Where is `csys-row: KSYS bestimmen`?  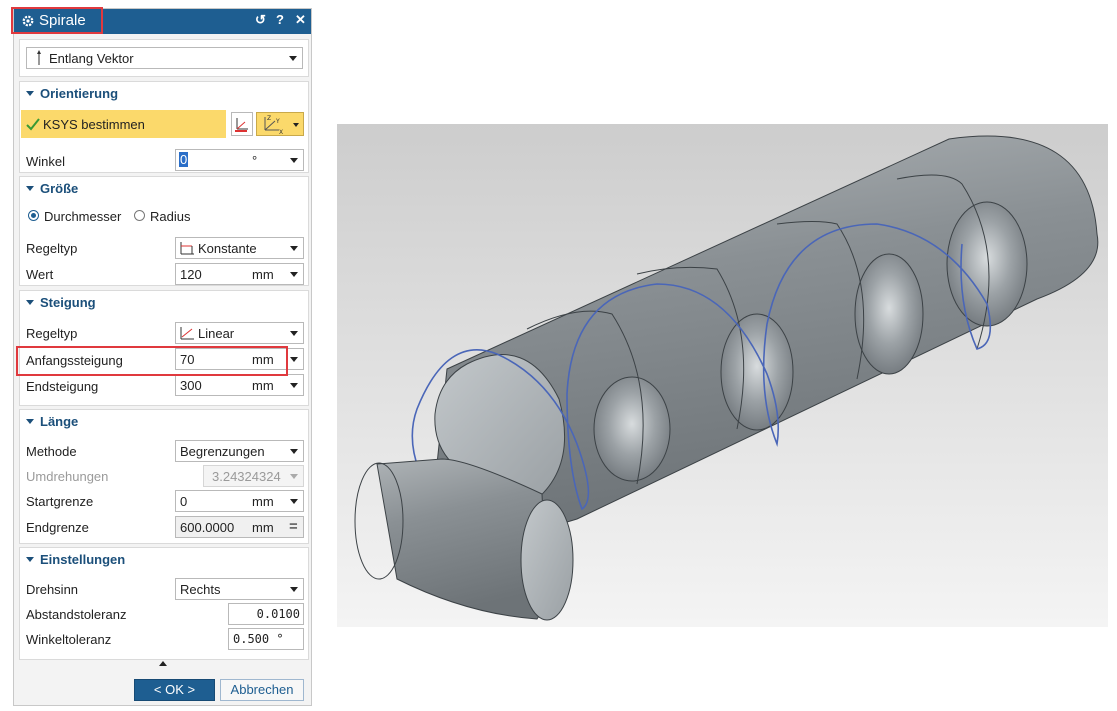 csys-row: KSYS bestimmen is located at coordinates (123, 124).